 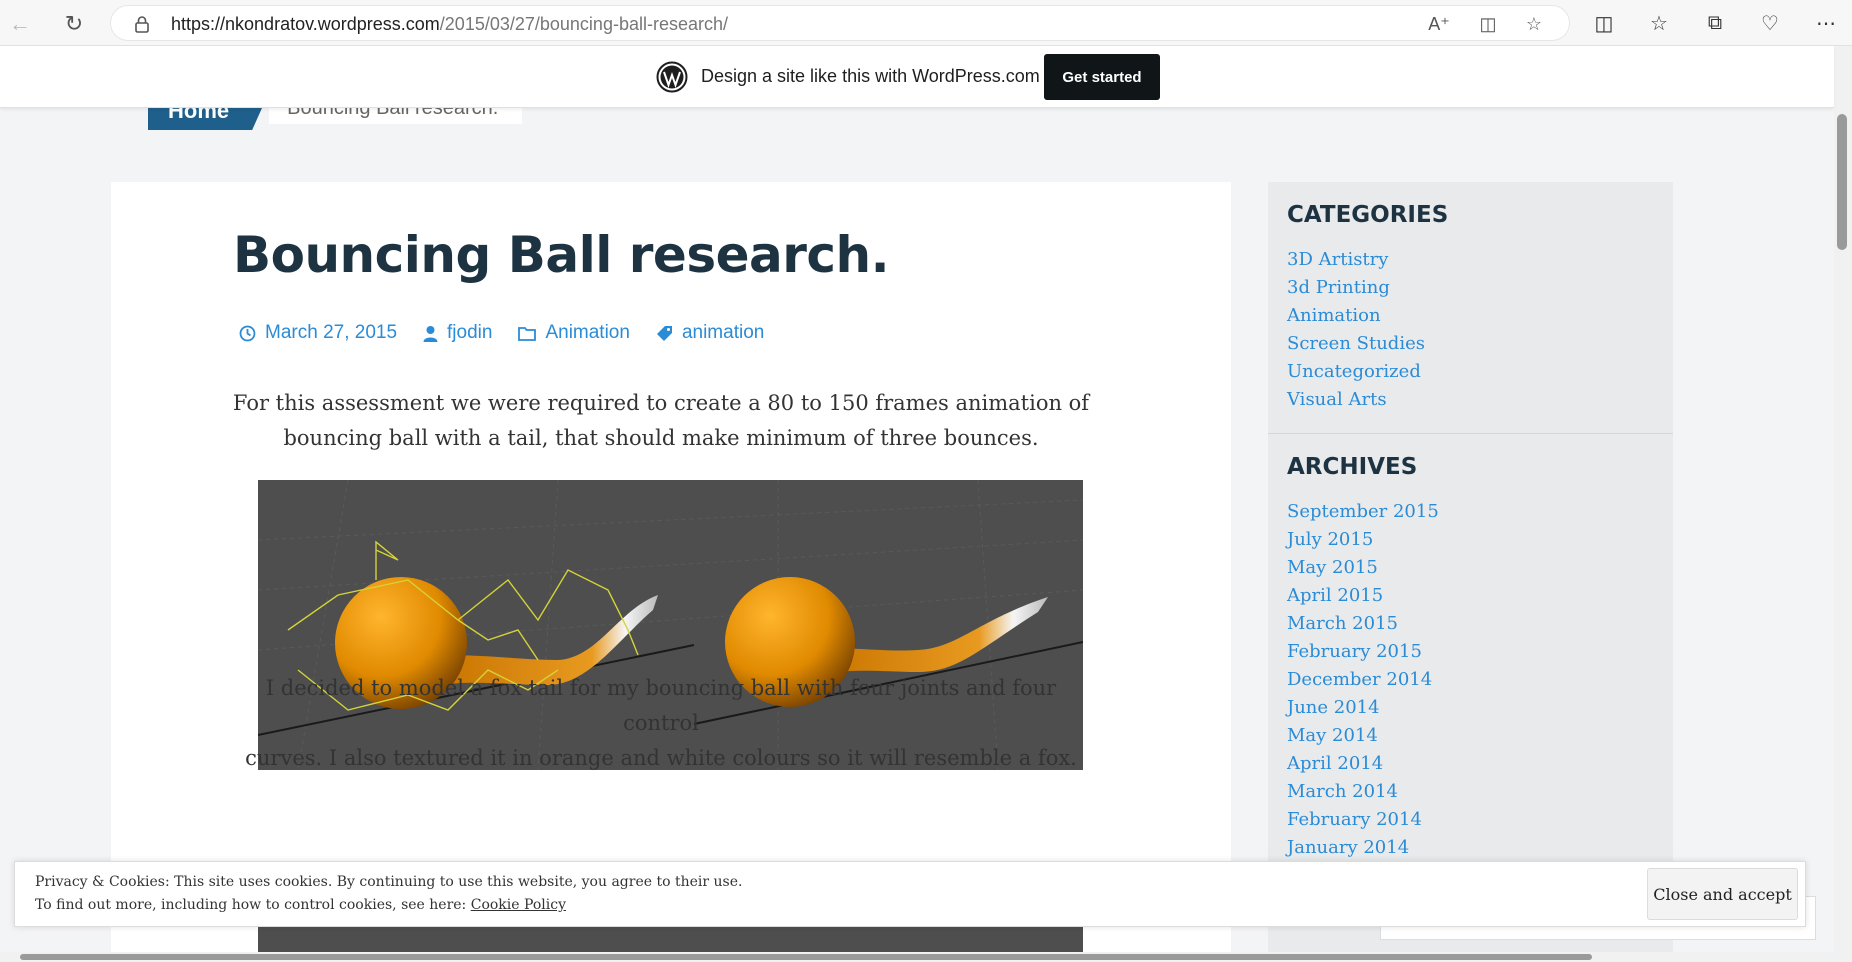 What do you see at coordinates (723, 333) in the screenshot?
I see `post-tag-text: animation` at bounding box center [723, 333].